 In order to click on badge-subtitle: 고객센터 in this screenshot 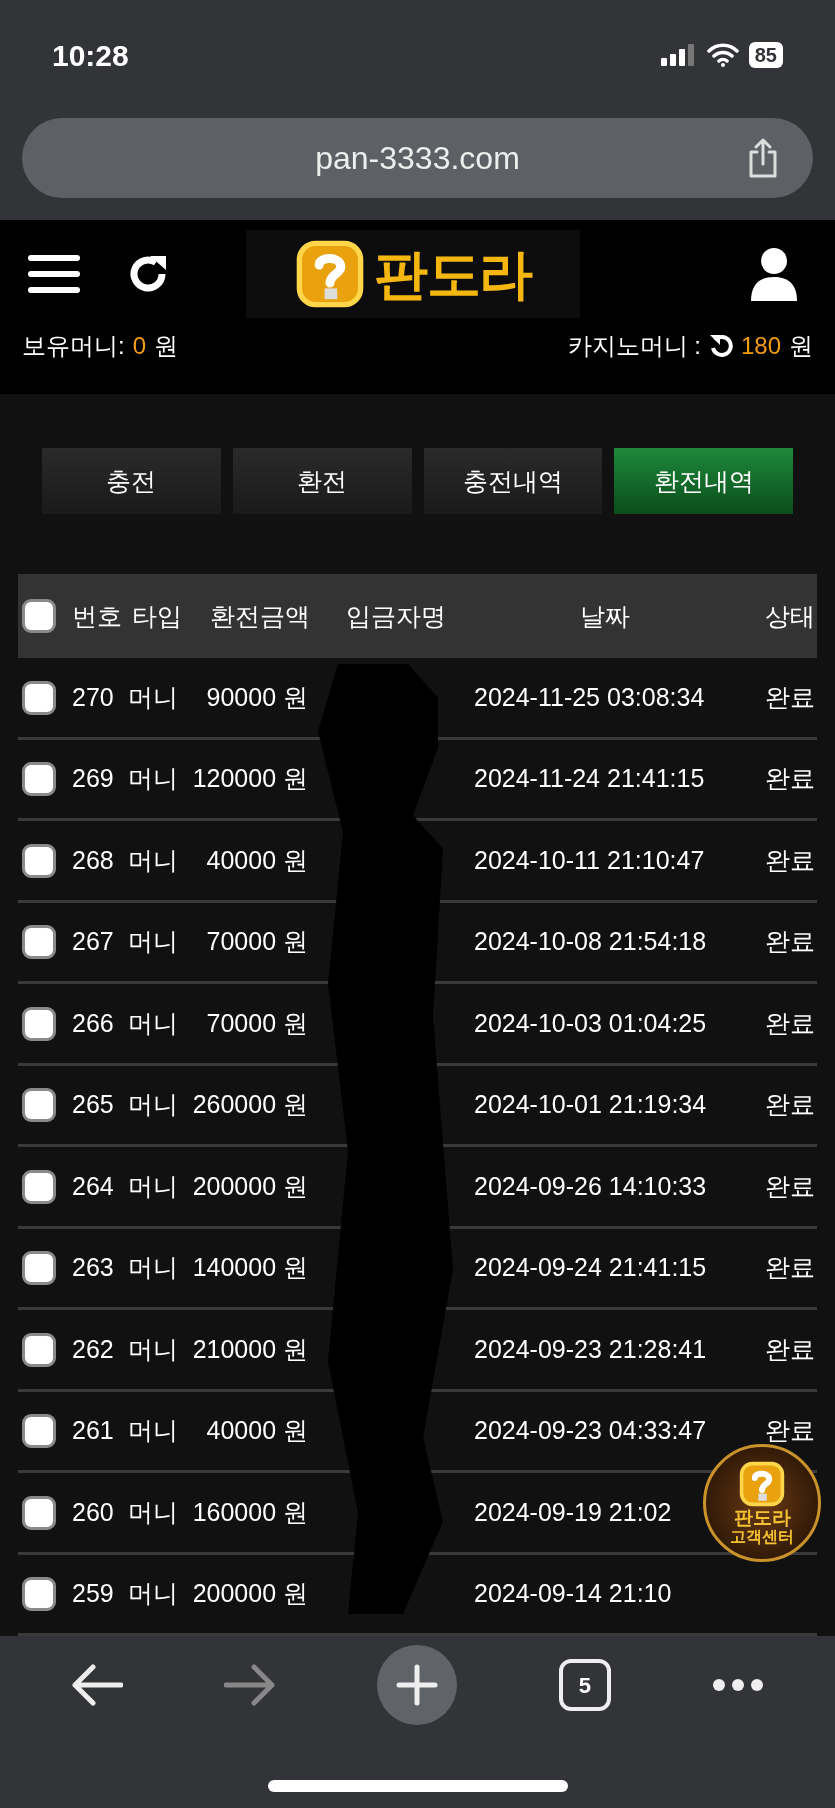, I will do `click(762, 1537)`.